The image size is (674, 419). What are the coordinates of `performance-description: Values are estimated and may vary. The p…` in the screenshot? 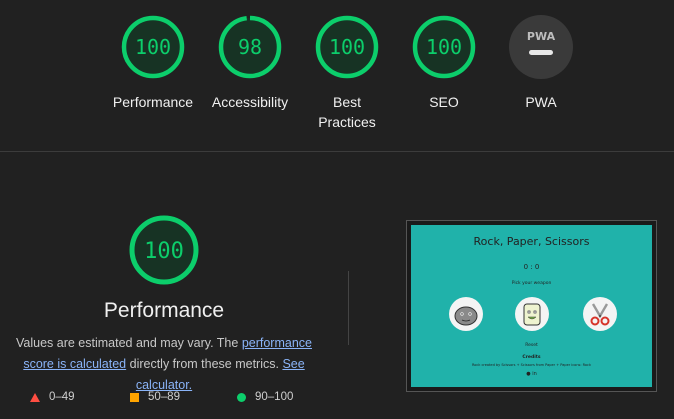 It's located at (164, 364).